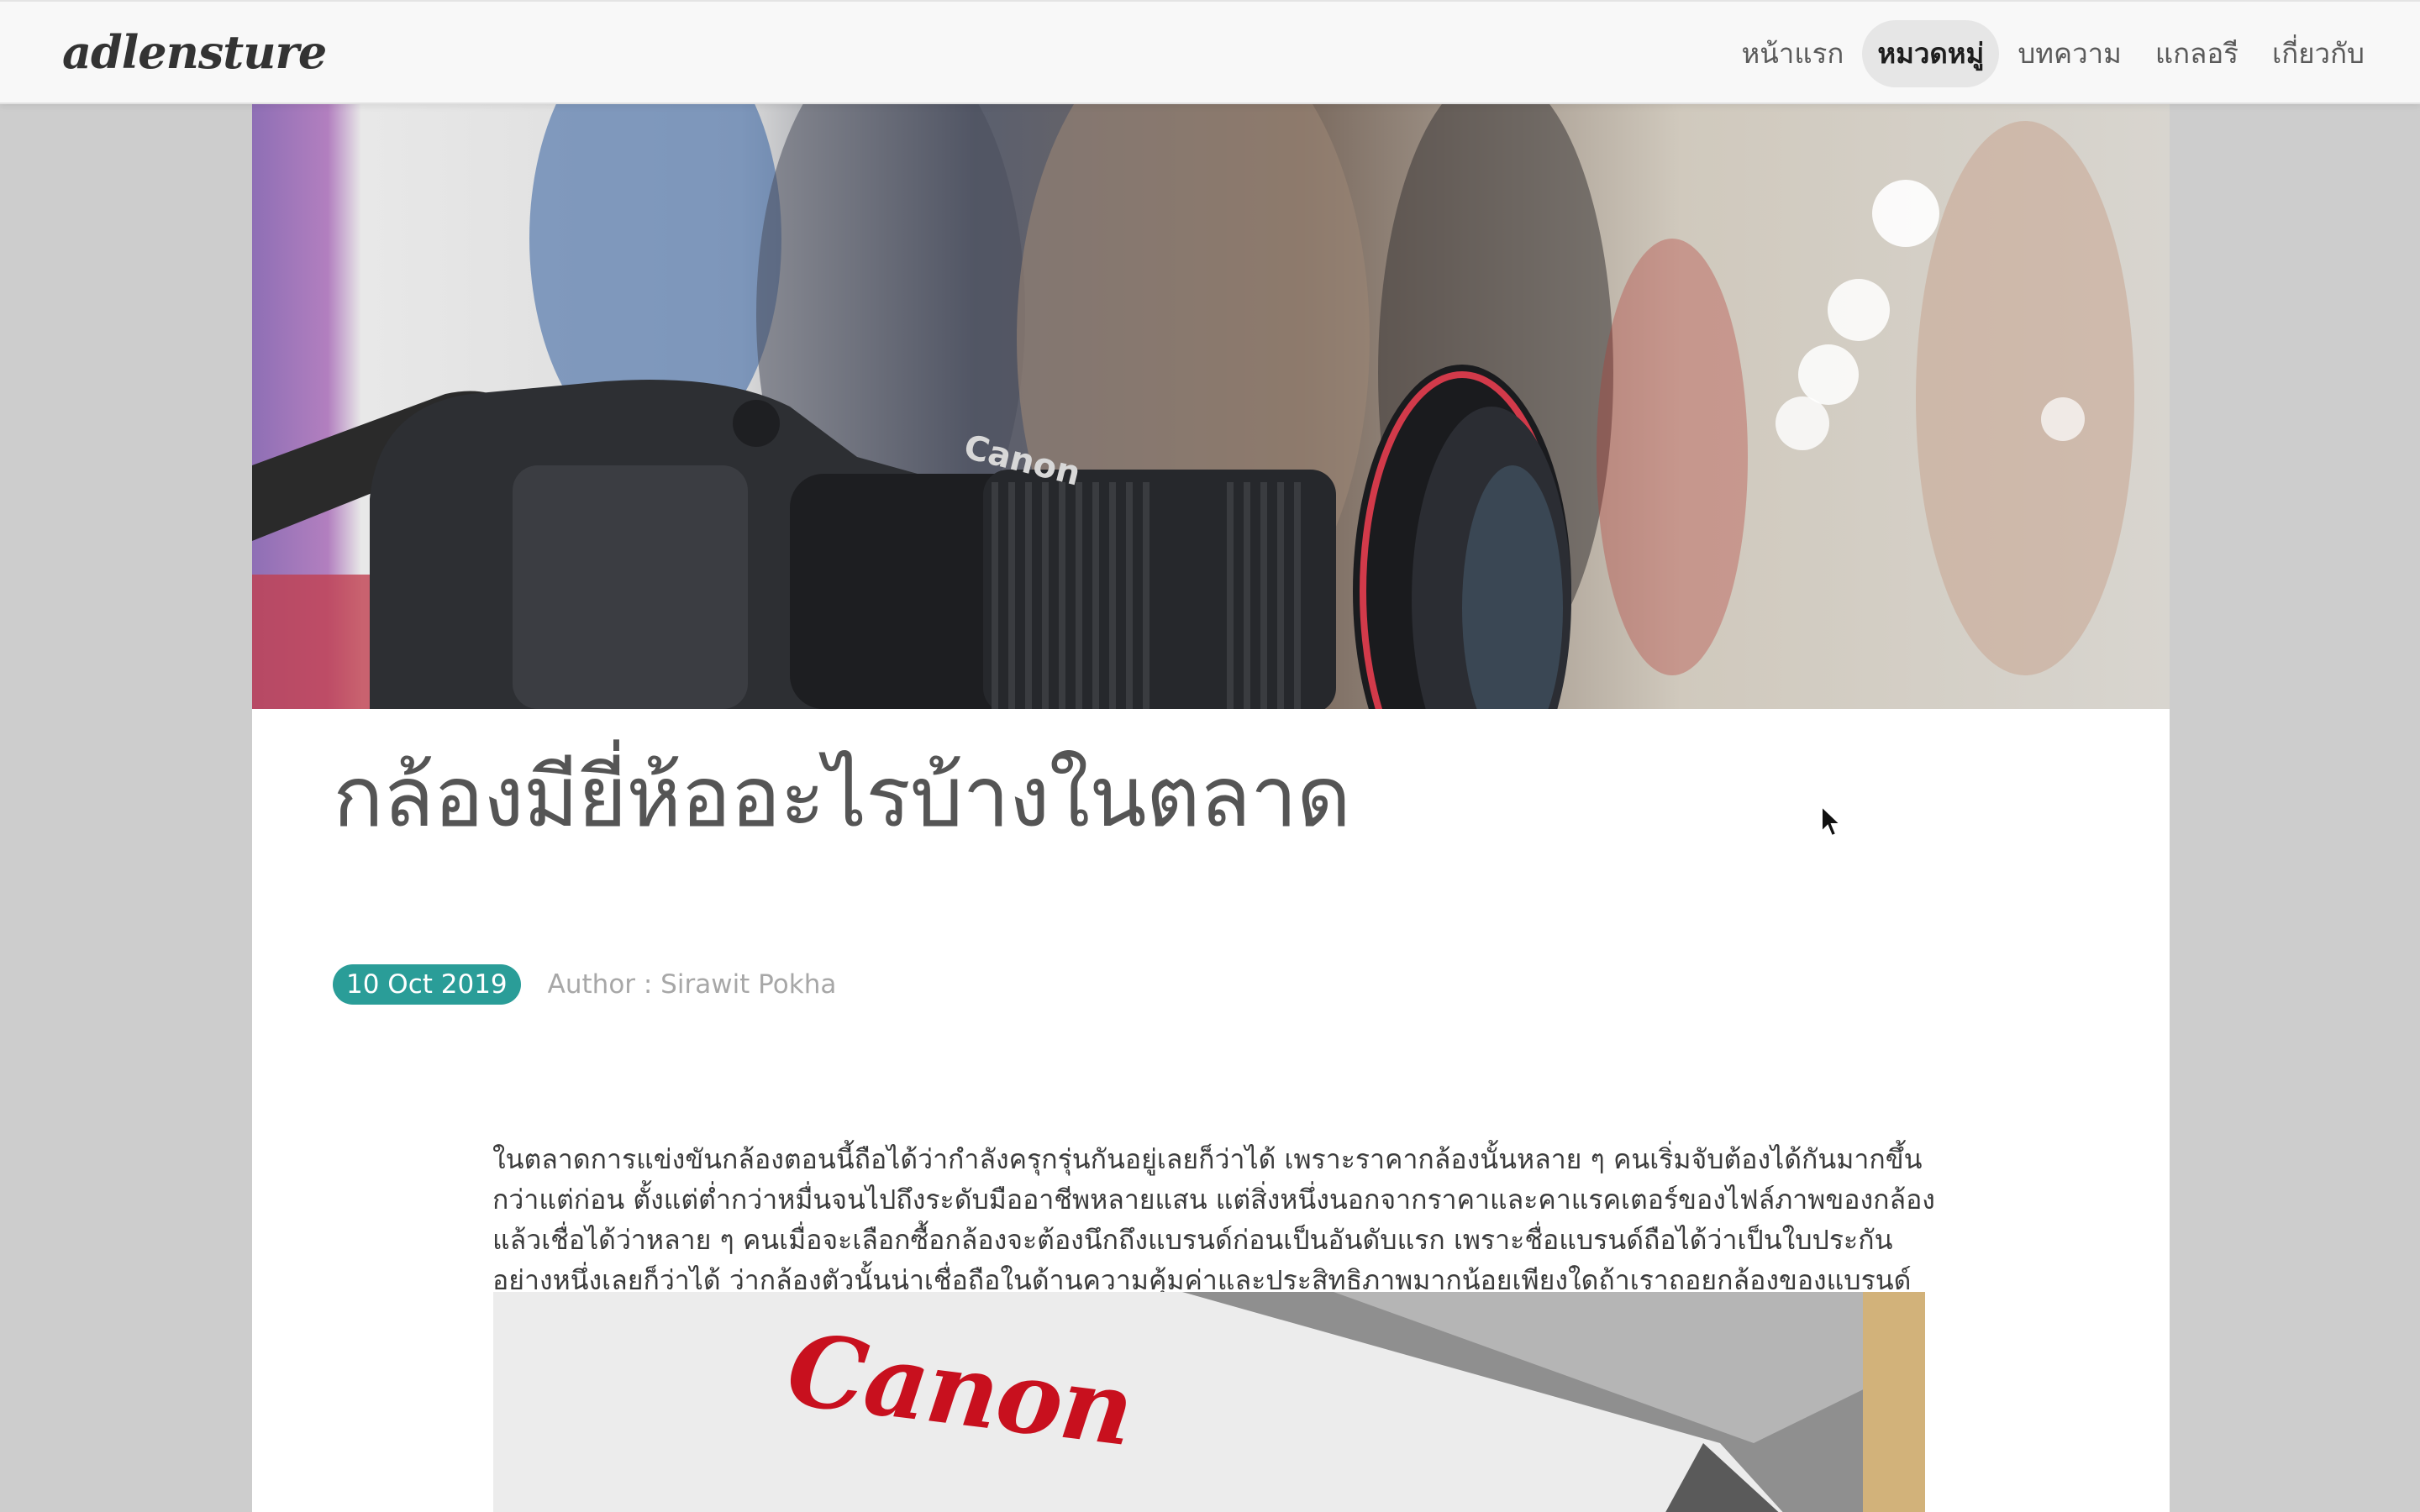  I want to click on nav-link-categories: หมวดหมู่, so click(1931, 53).